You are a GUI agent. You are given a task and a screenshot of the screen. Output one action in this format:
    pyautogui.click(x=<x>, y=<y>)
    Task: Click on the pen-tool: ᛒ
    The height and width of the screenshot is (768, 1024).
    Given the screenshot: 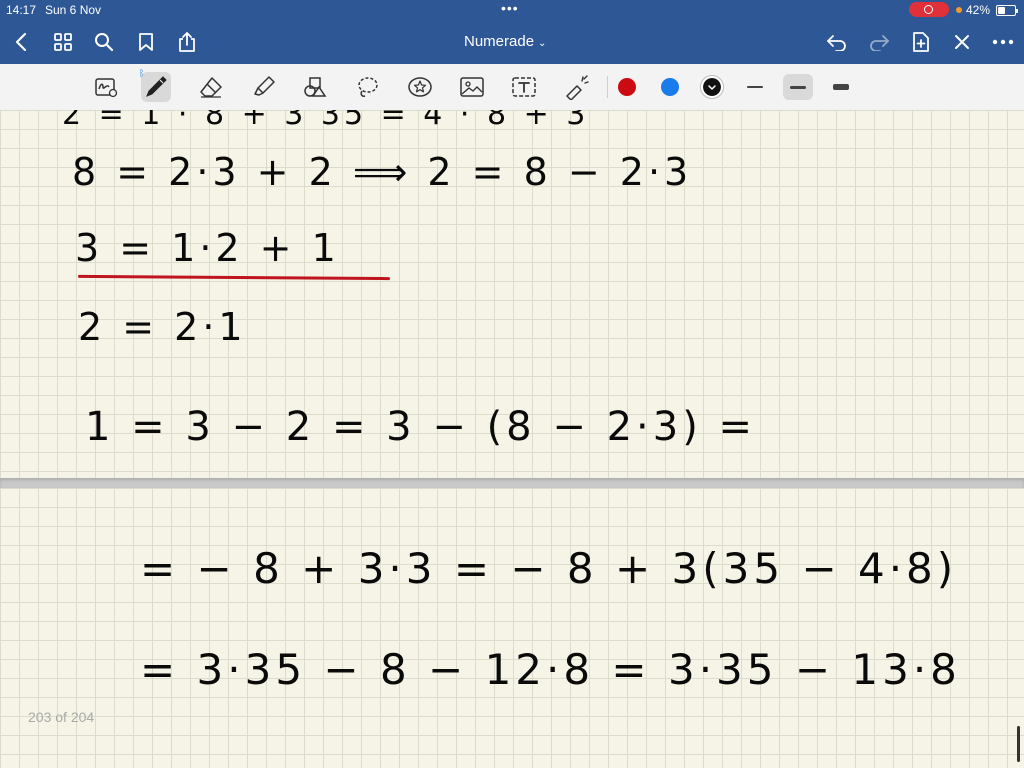 What is the action you would take?
    pyautogui.click(x=155, y=85)
    